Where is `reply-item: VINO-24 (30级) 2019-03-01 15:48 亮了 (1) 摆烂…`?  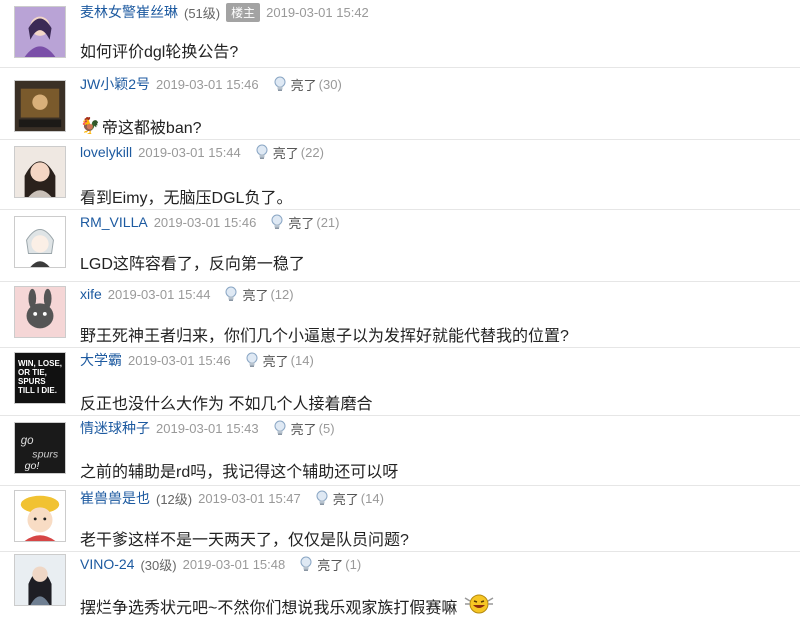 reply-item: VINO-24 (30级) 2019-03-01 15:48 亮了 (1) 摆烂… is located at coordinates (400, 584).